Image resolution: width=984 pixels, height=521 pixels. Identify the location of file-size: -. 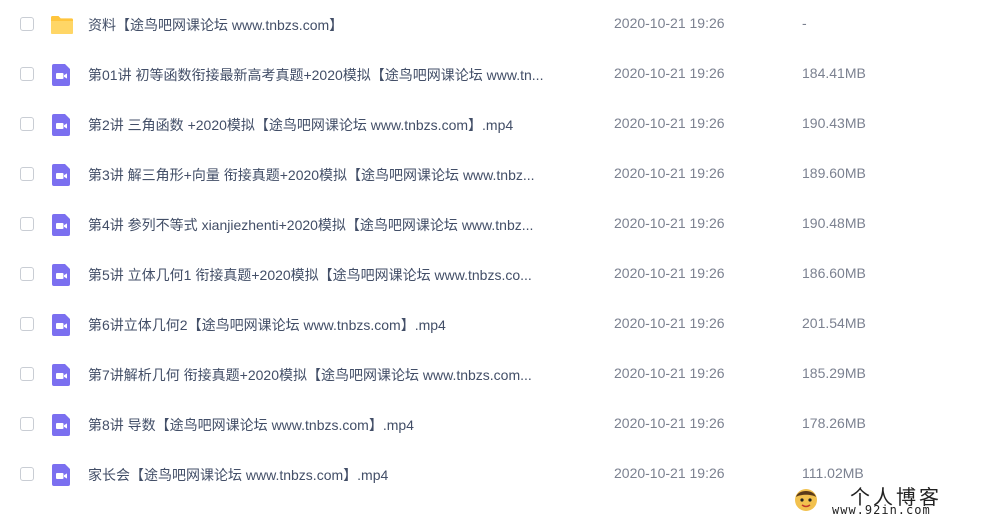
(804, 23).